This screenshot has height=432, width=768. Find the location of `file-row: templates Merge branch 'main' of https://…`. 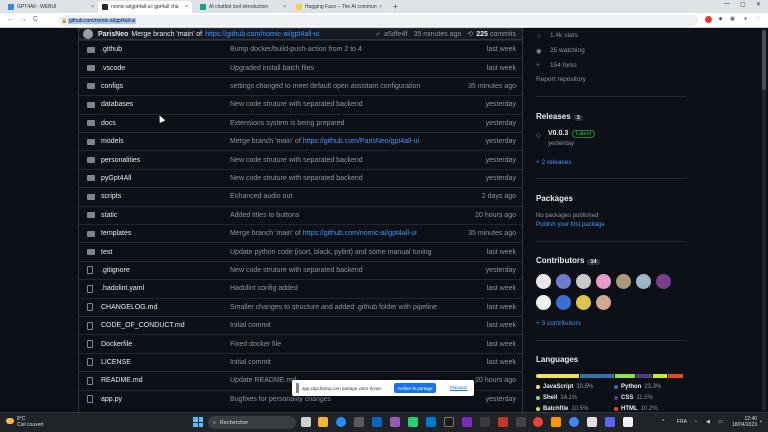

file-row: templates Merge branch 'main' of https://… is located at coordinates (300, 233).